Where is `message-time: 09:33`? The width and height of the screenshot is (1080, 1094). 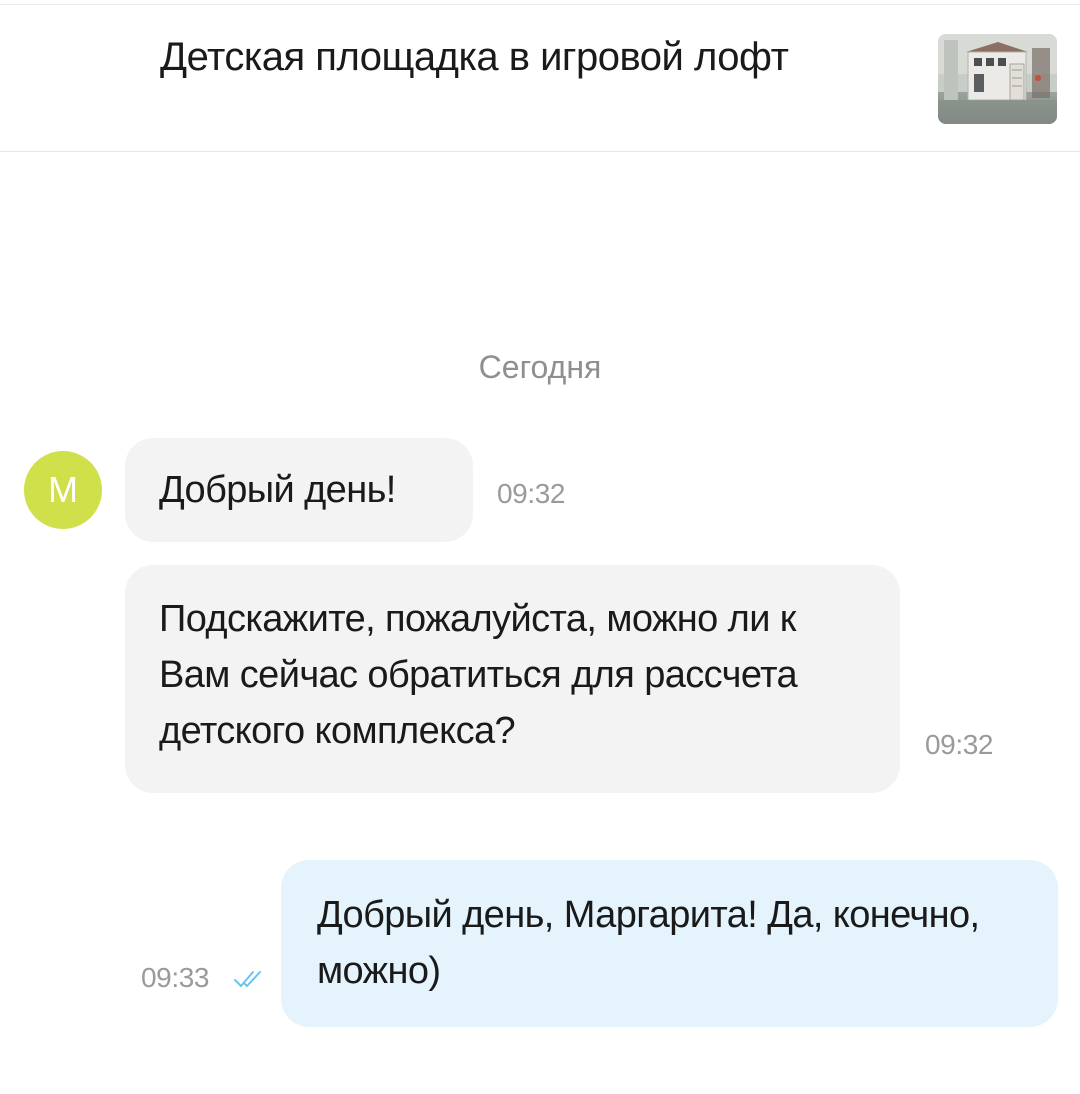 message-time: 09:33 is located at coordinates (175, 977).